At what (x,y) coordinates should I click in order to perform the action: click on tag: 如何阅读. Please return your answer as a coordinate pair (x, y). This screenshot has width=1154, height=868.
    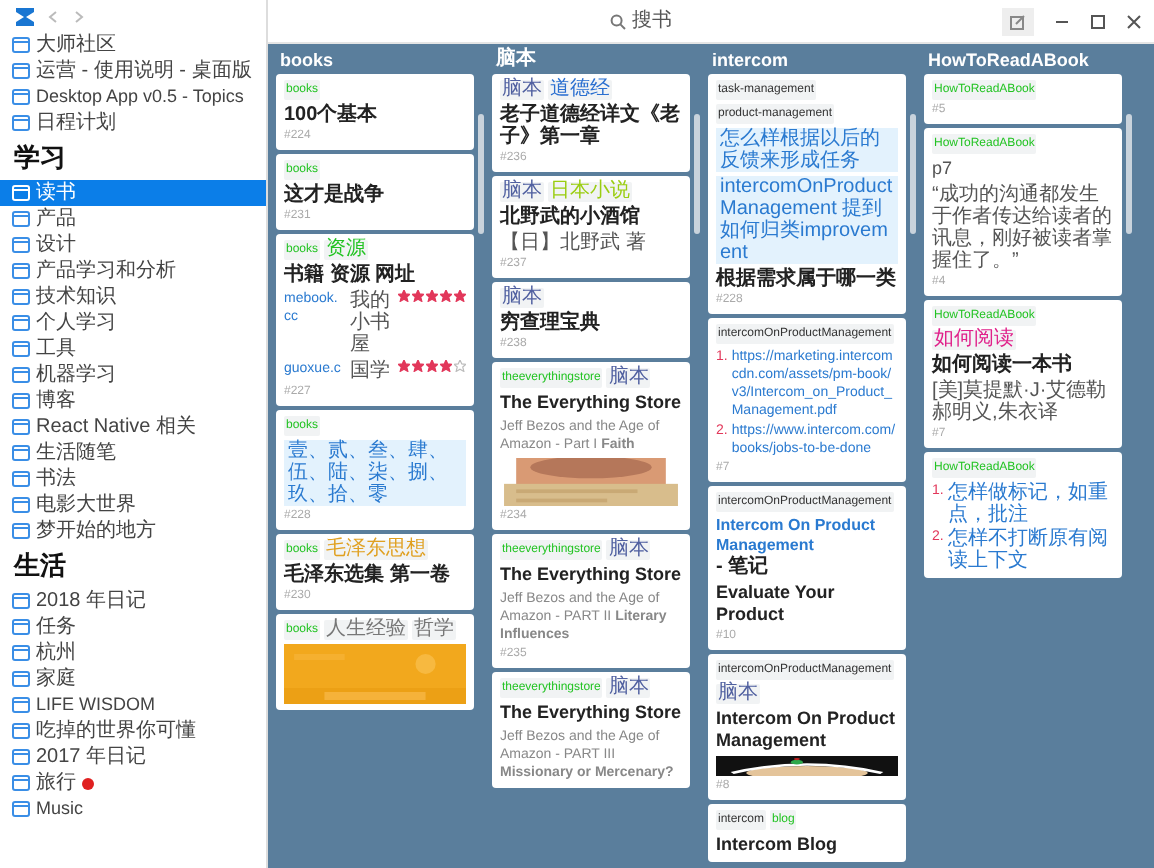
    Looking at the image, I should click on (974, 340).